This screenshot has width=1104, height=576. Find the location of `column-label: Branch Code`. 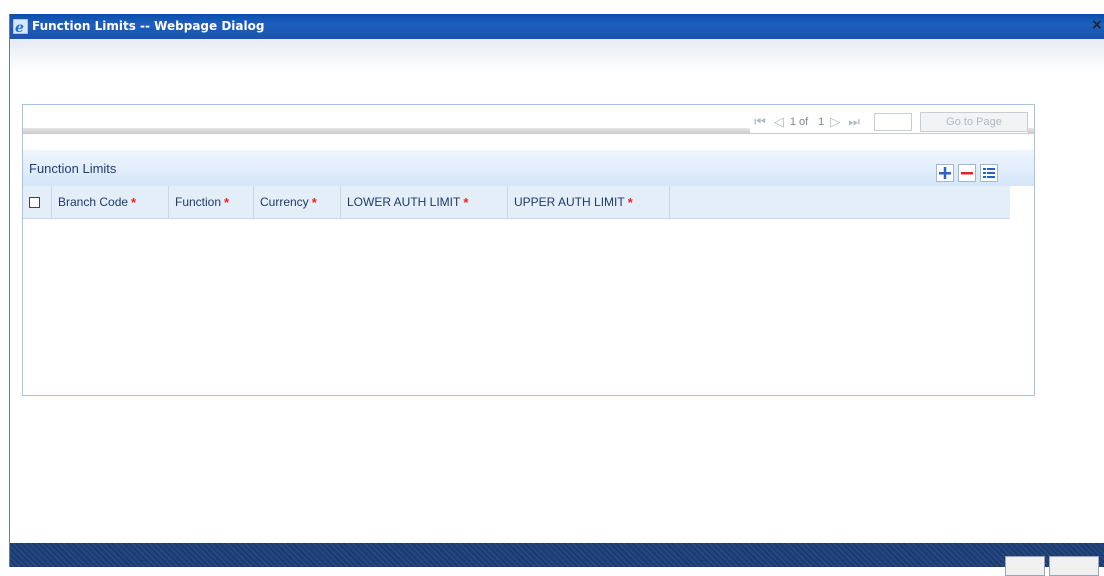

column-label: Branch Code is located at coordinates (93, 202).